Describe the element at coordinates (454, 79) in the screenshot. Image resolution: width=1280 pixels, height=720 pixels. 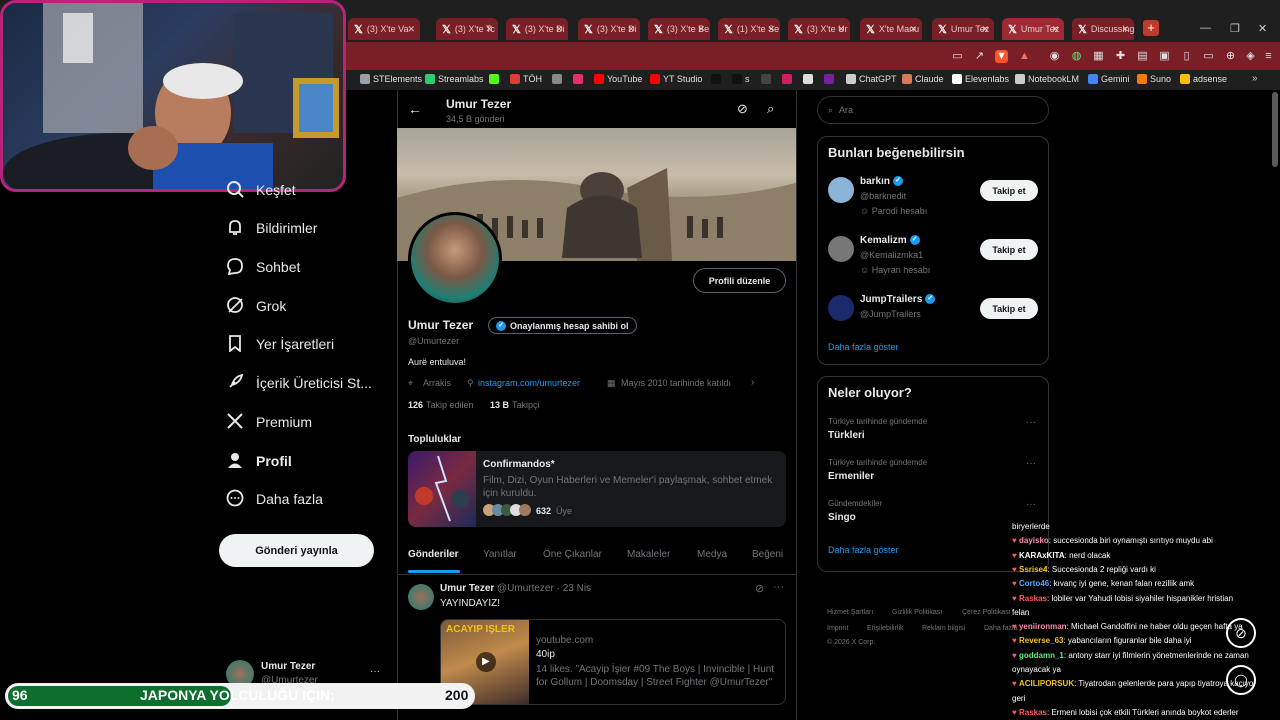
I see `bookmark-item: Streamlabs` at that location.